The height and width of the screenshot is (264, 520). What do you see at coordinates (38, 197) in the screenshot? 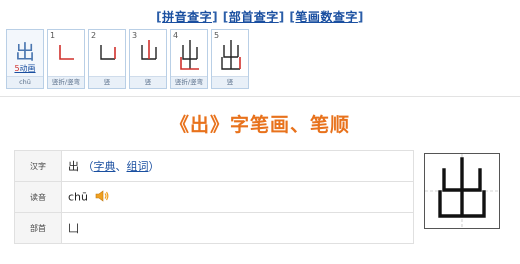
I see `row-key: 读音` at bounding box center [38, 197].